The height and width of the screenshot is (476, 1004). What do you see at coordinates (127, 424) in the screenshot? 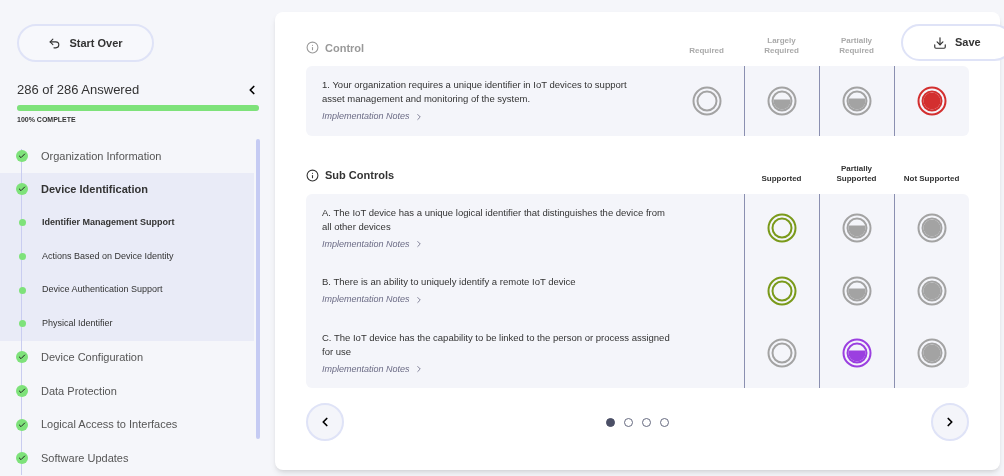
I see `section-item: Logical Access to Interfaces` at bounding box center [127, 424].